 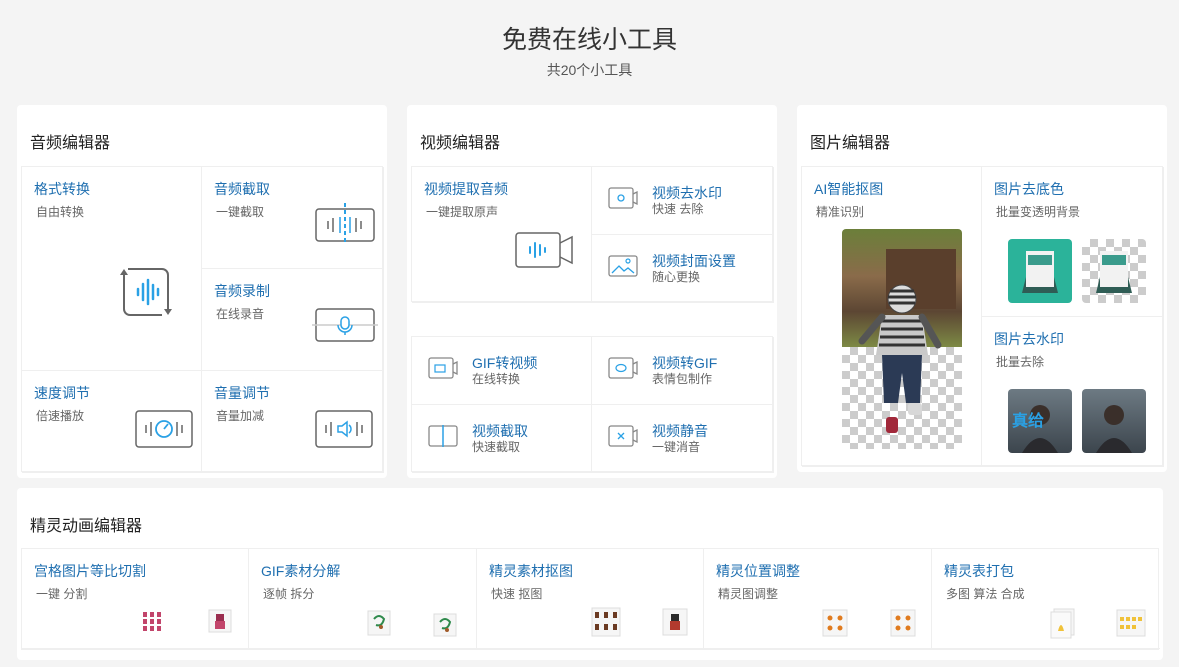 What do you see at coordinates (683, 439) in the screenshot?
I see `tool-video-mute: 视频静音 一键消音` at bounding box center [683, 439].